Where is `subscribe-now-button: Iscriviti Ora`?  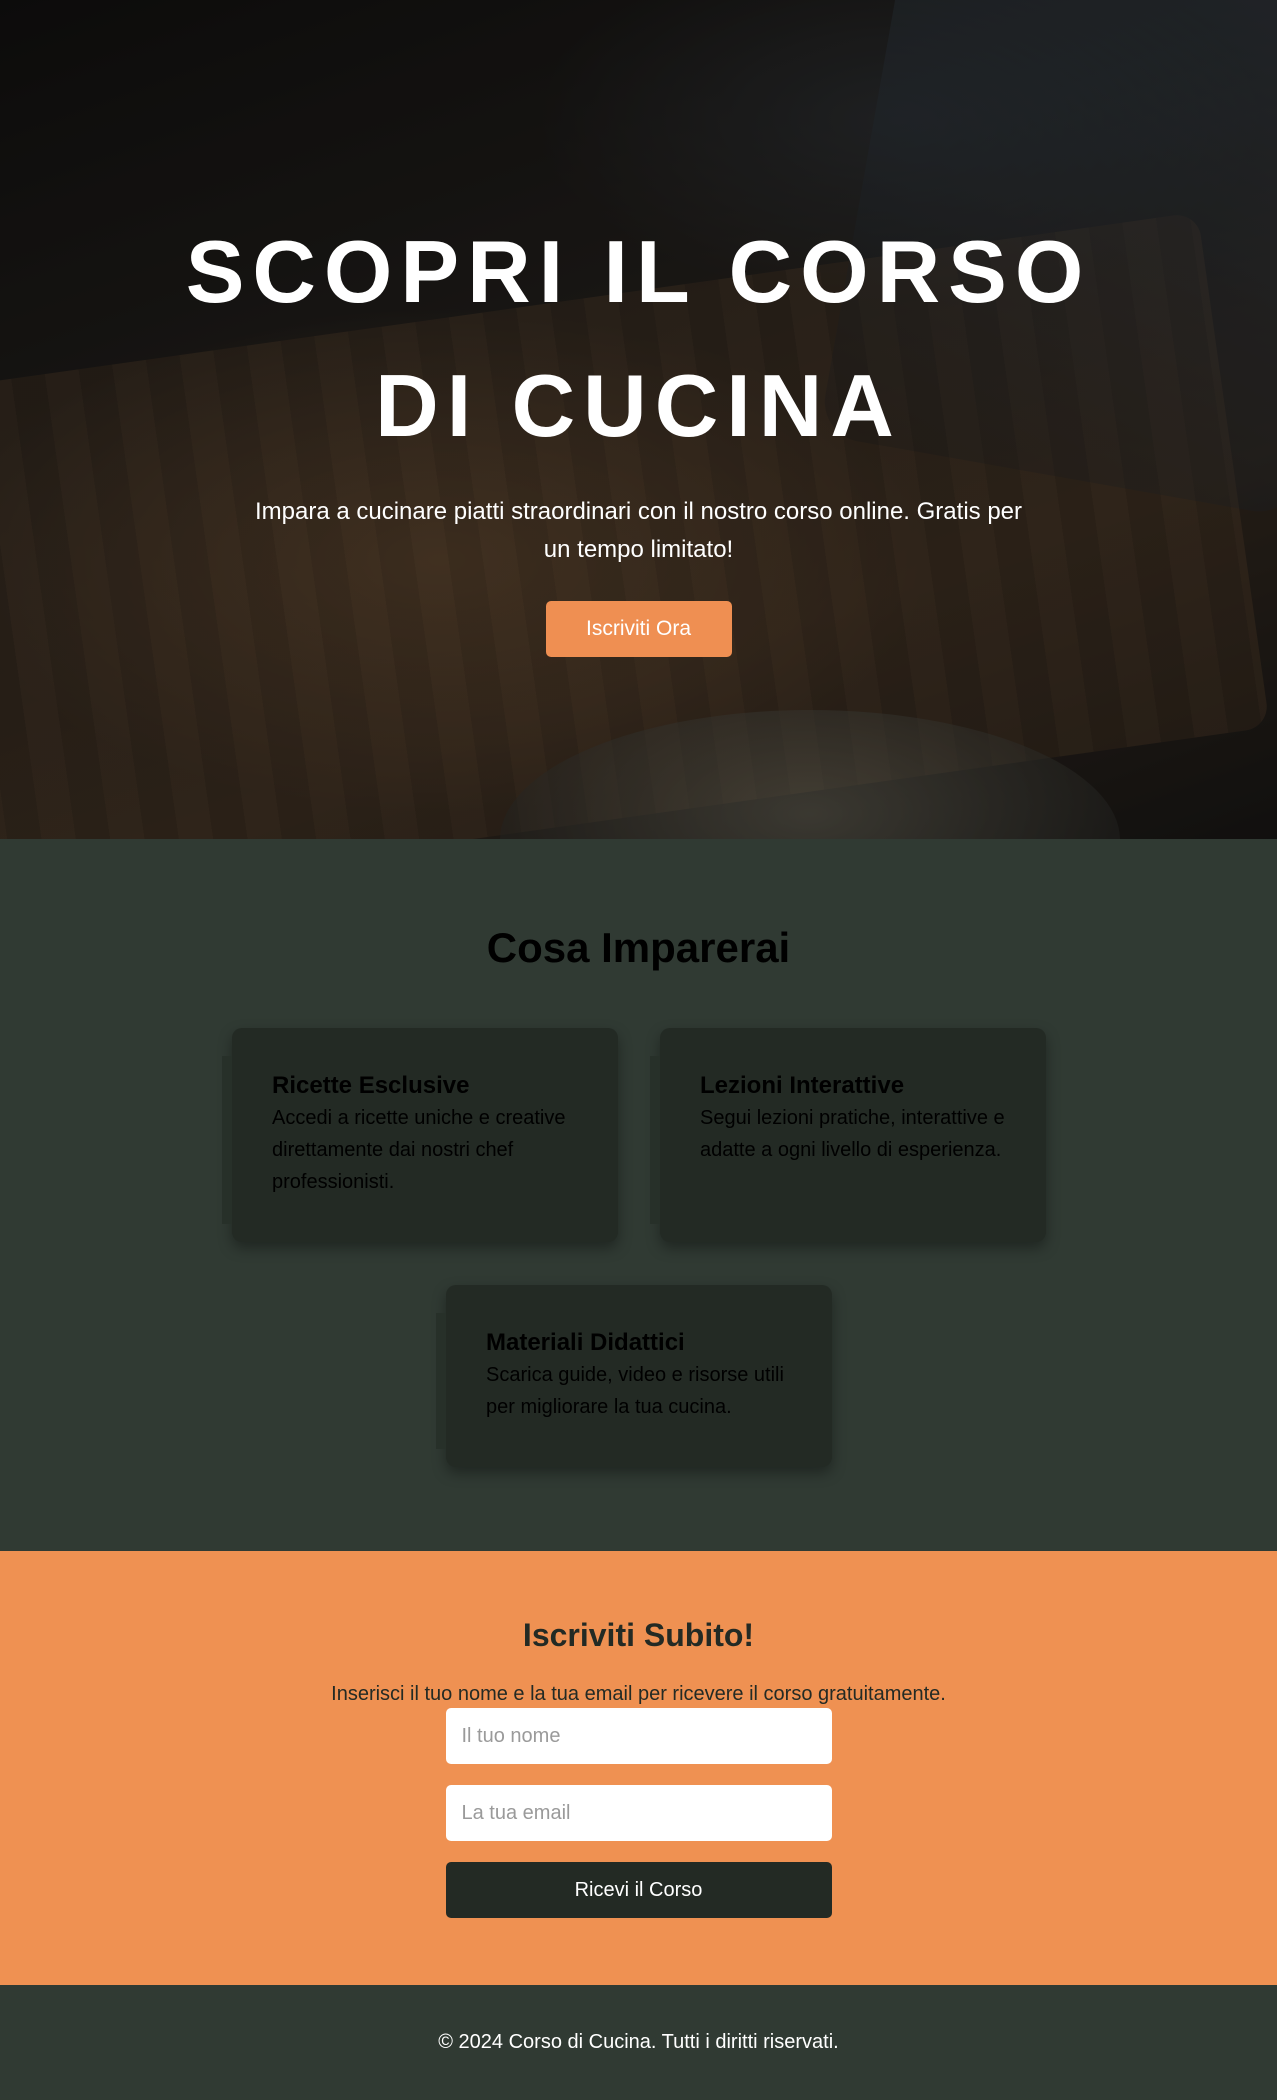
subscribe-now-button: Iscriviti Ora is located at coordinates (638, 629).